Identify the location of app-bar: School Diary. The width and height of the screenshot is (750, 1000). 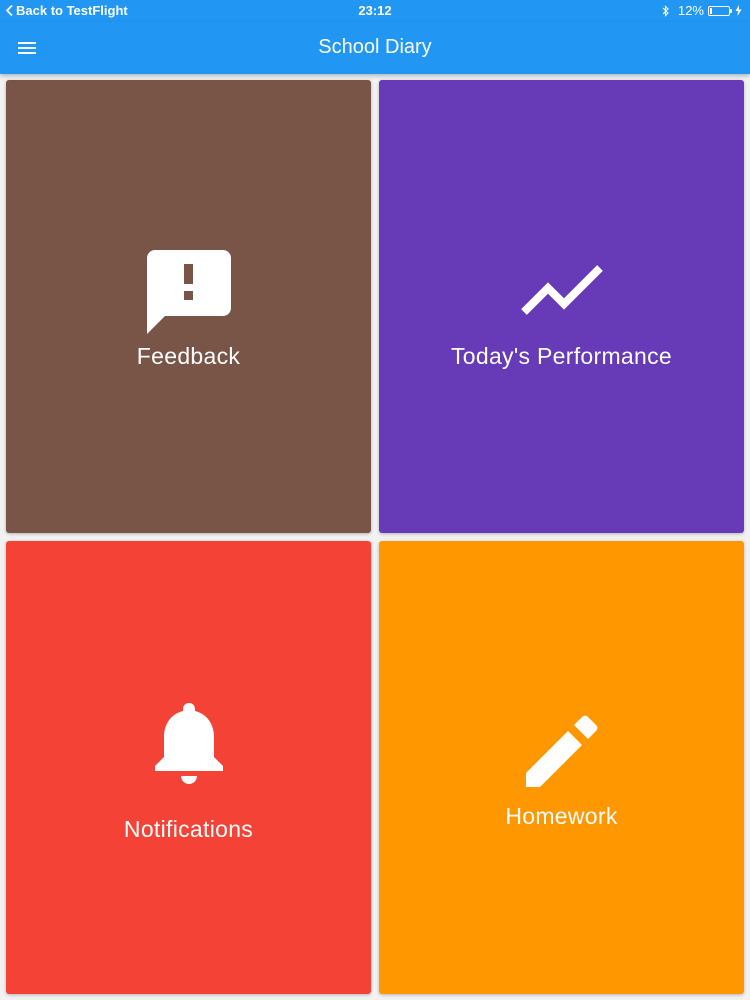
(375, 48).